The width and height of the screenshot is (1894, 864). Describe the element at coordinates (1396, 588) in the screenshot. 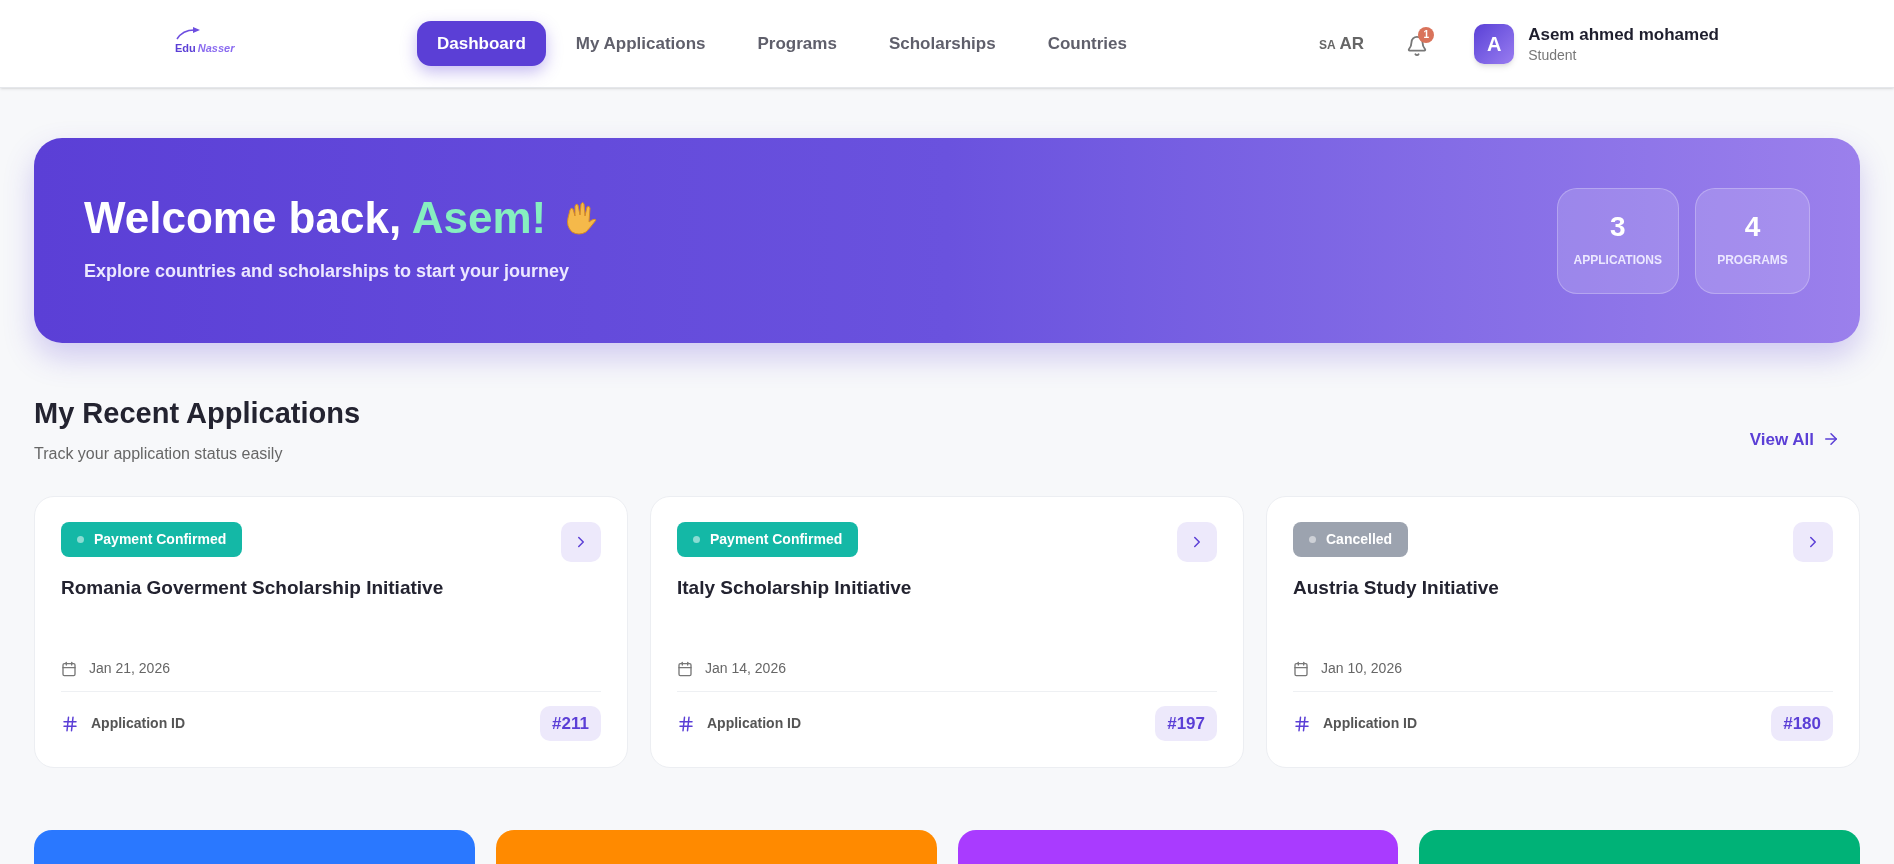

I see `application-title: Austria Study Initiative` at that location.